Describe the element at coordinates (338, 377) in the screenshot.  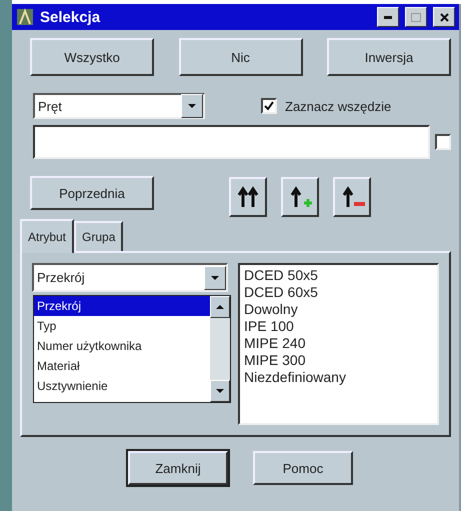
I see `list-item: Niezdefiniowany` at that location.